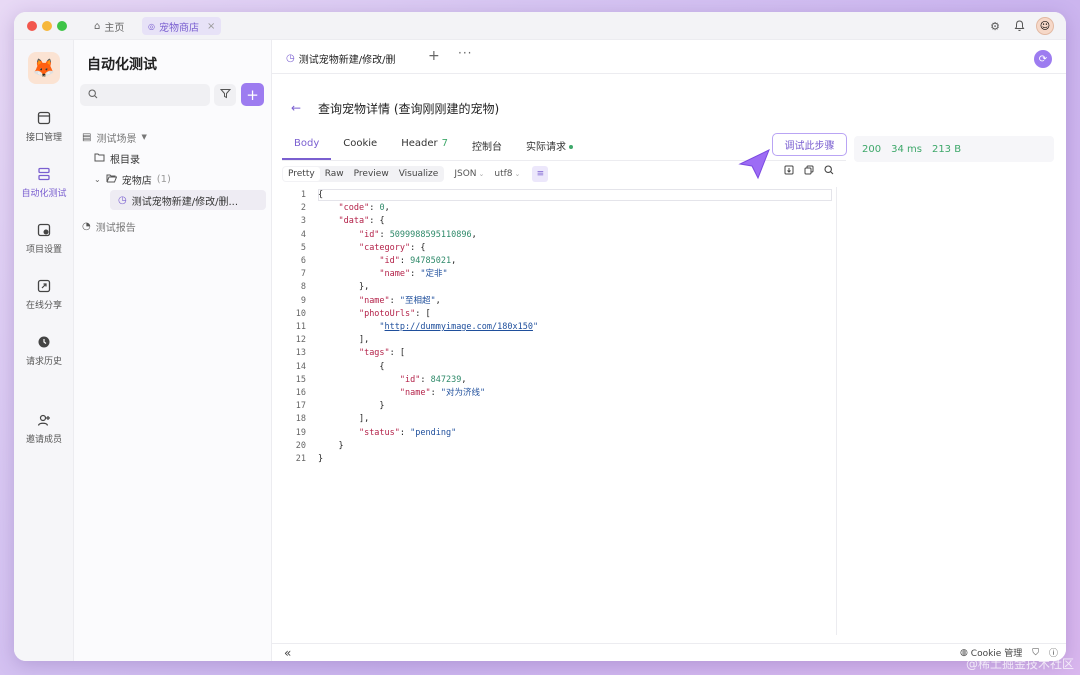  Describe the element at coordinates (47, 26) in the screenshot. I see `minimize-window-button` at that location.